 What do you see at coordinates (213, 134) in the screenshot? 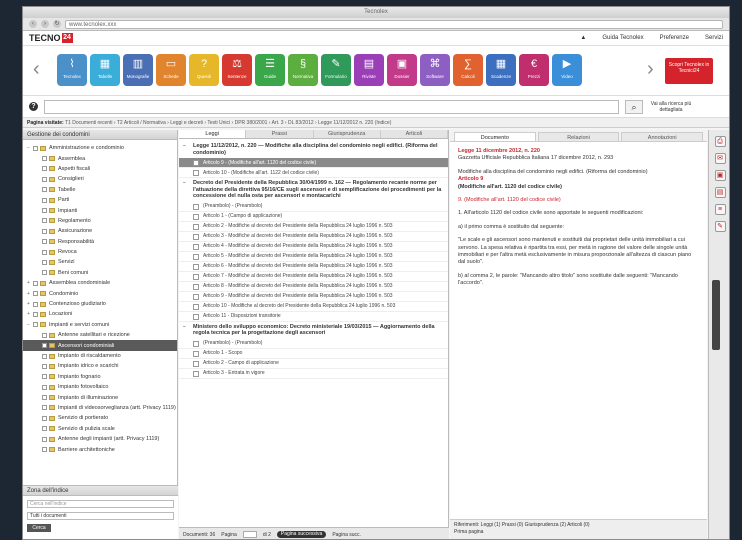
I see `tab-leggi: Leggi` at bounding box center [213, 134].